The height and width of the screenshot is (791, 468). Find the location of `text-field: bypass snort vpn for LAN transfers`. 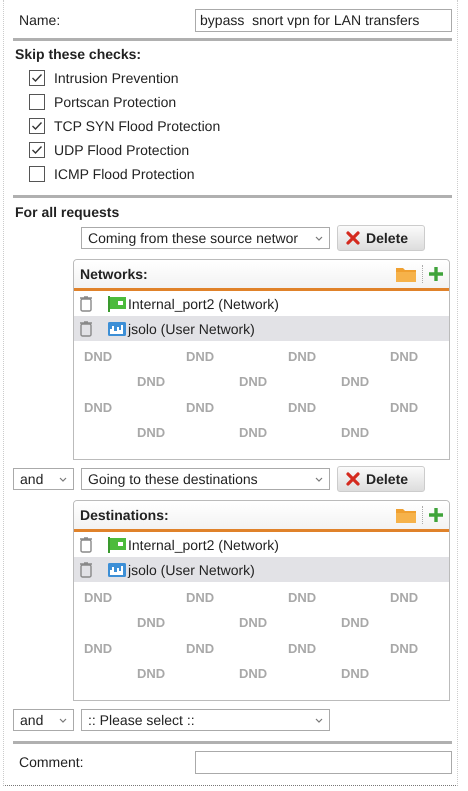

text-field: bypass snort vpn for LAN transfers is located at coordinates (323, 20).